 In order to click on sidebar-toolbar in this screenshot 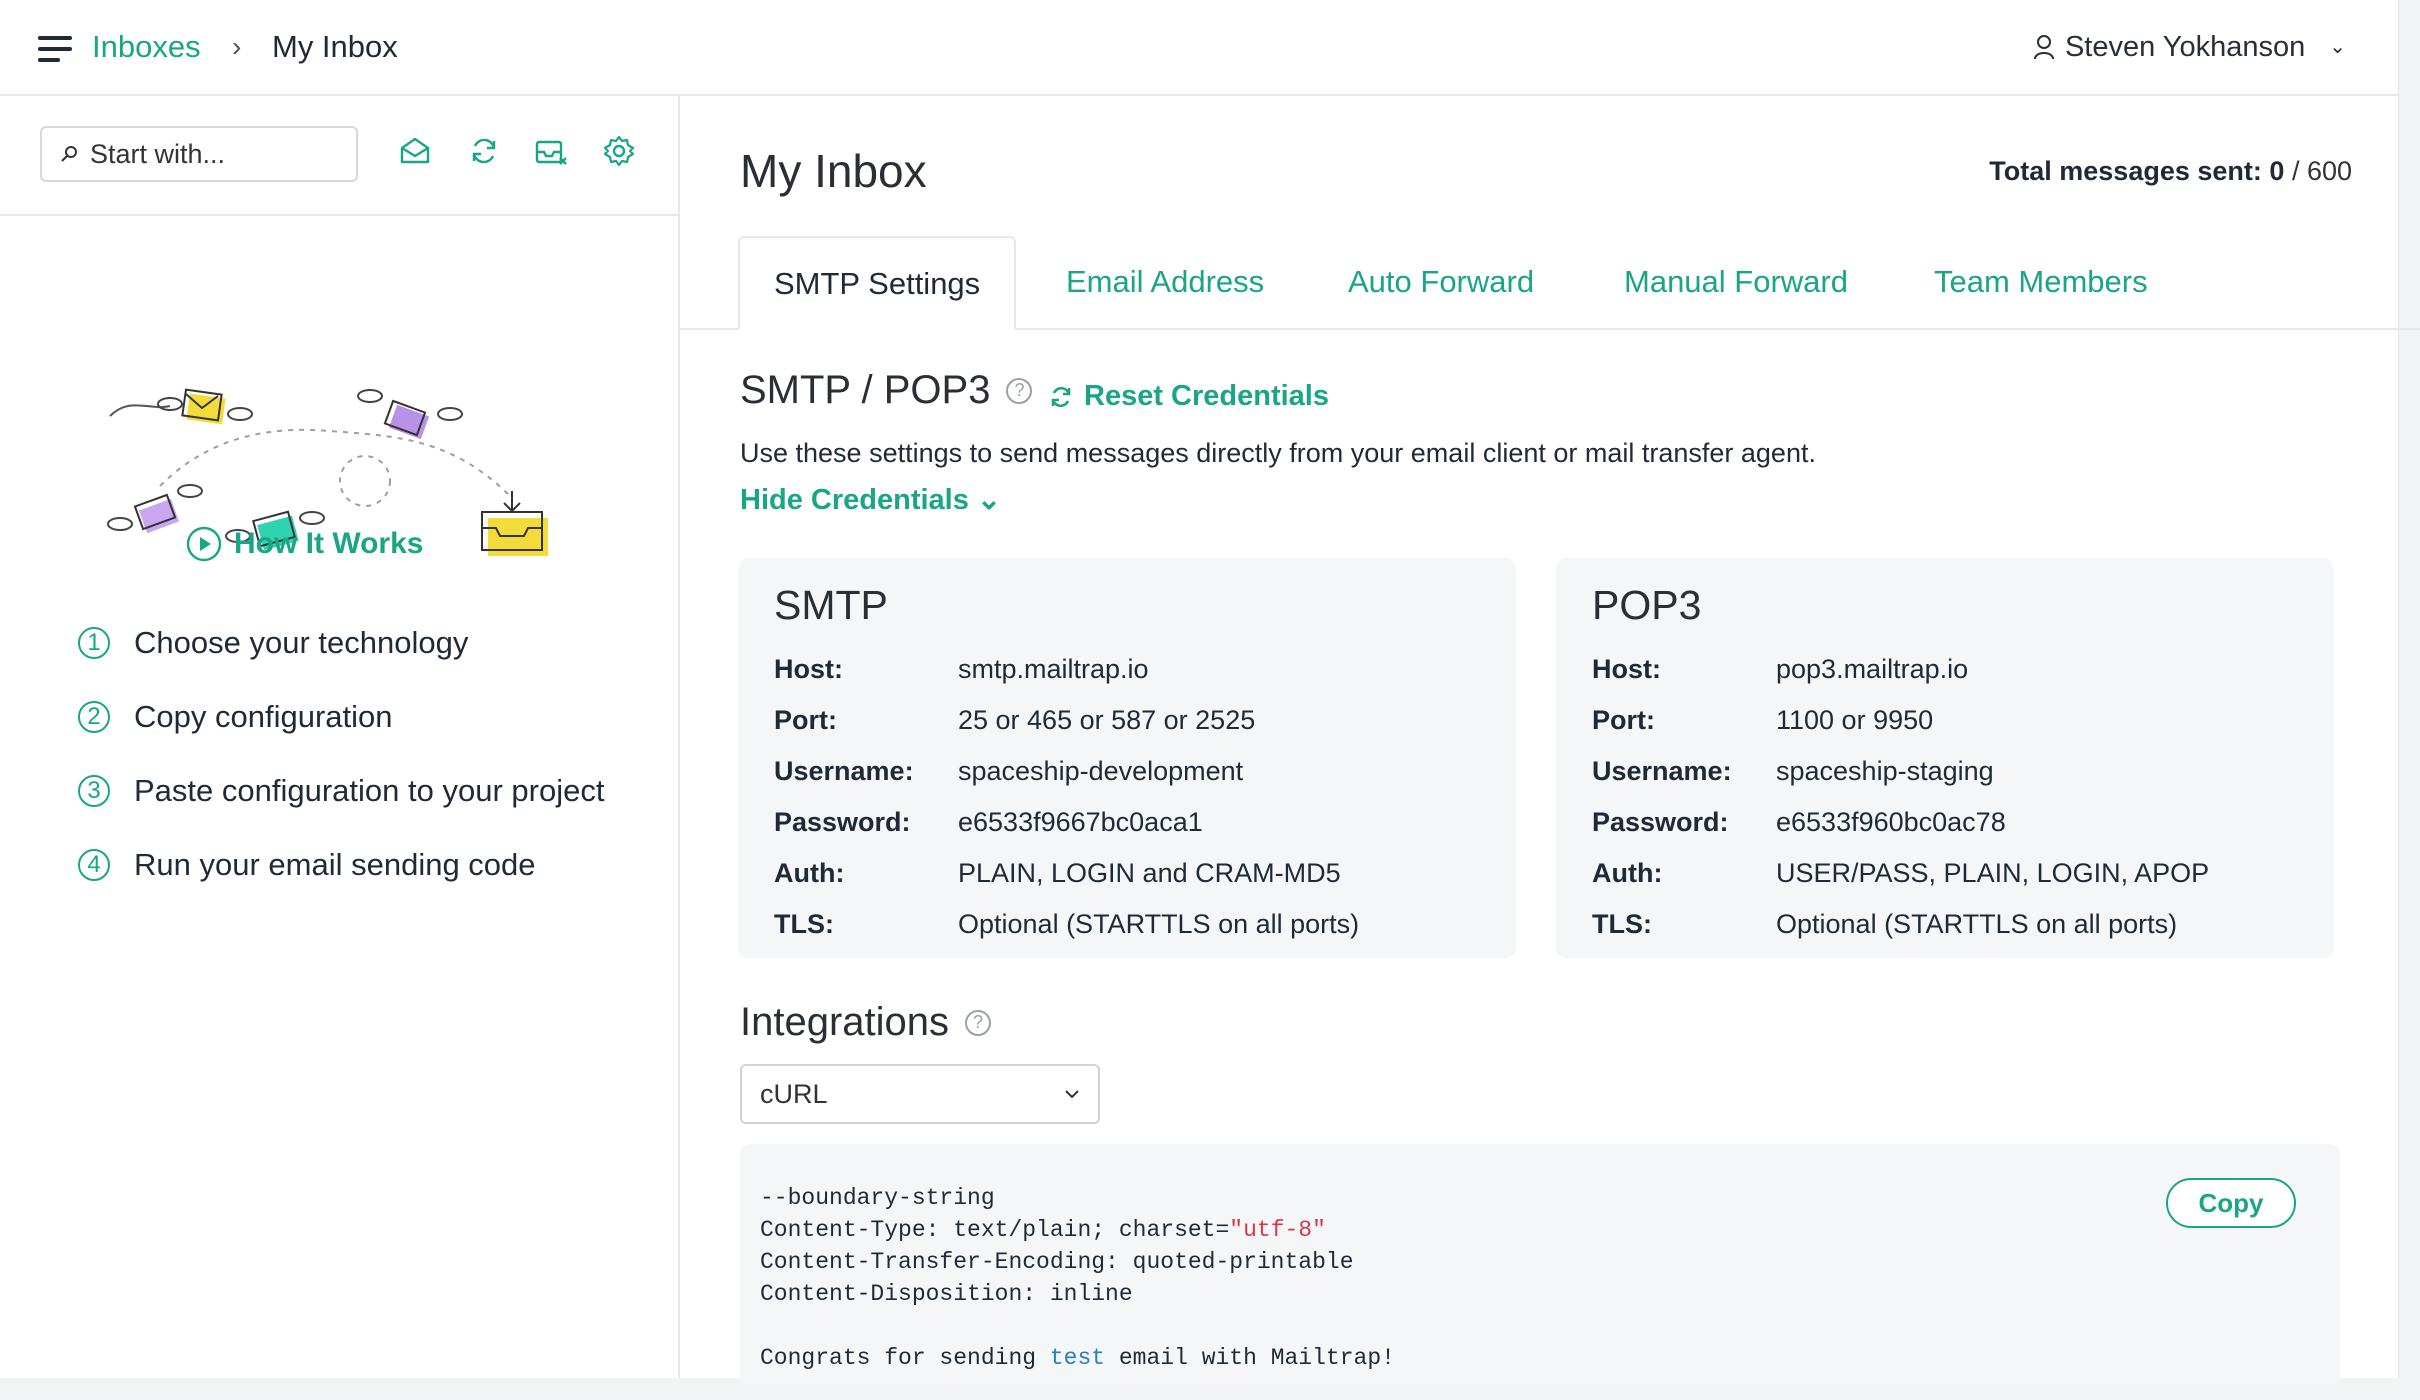, I will do `click(339, 156)`.